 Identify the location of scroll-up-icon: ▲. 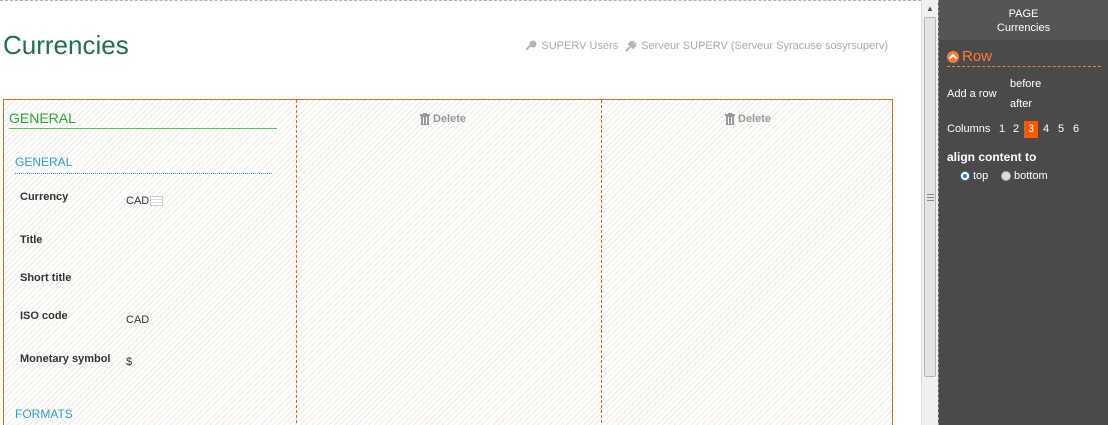
(930, 8).